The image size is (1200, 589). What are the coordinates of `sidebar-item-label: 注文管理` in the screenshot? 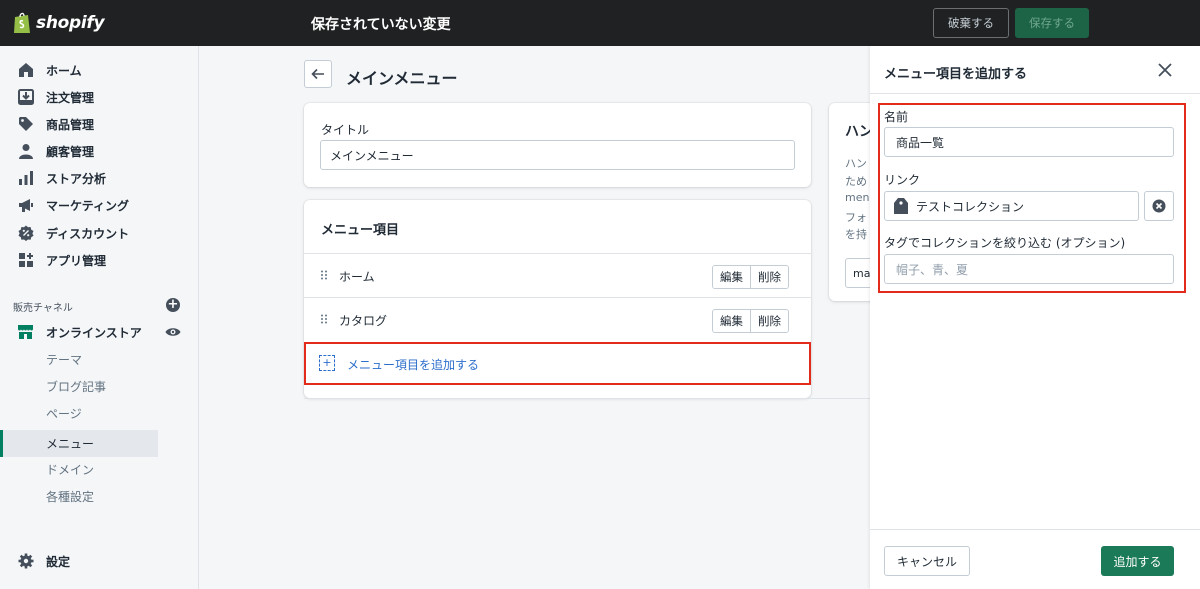 It's located at (70, 97).